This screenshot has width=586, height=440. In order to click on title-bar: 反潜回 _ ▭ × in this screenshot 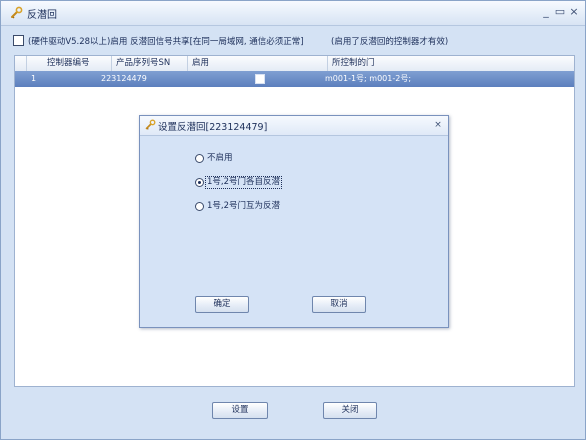, I will do `click(293, 13)`.